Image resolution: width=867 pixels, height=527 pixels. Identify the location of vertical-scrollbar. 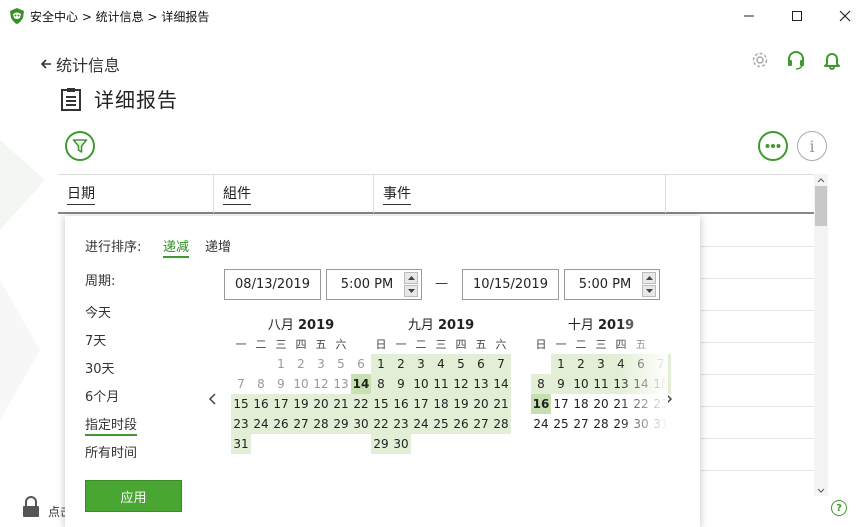
(821, 335).